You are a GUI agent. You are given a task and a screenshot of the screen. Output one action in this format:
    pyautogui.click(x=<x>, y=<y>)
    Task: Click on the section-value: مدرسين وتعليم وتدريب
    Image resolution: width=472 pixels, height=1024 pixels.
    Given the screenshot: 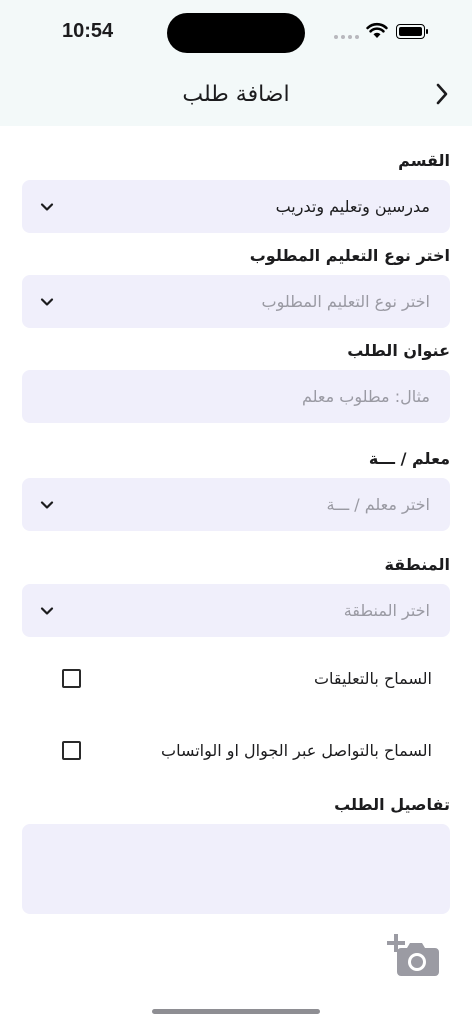 What is the action you would take?
    pyautogui.click(x=352, y=206)
    